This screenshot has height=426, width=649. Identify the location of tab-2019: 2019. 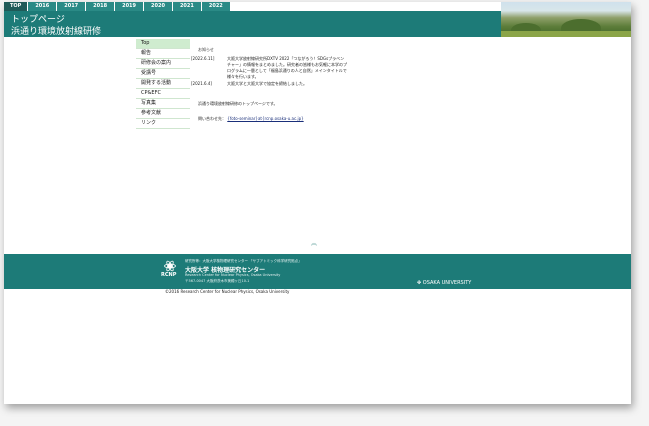
(129, 6).